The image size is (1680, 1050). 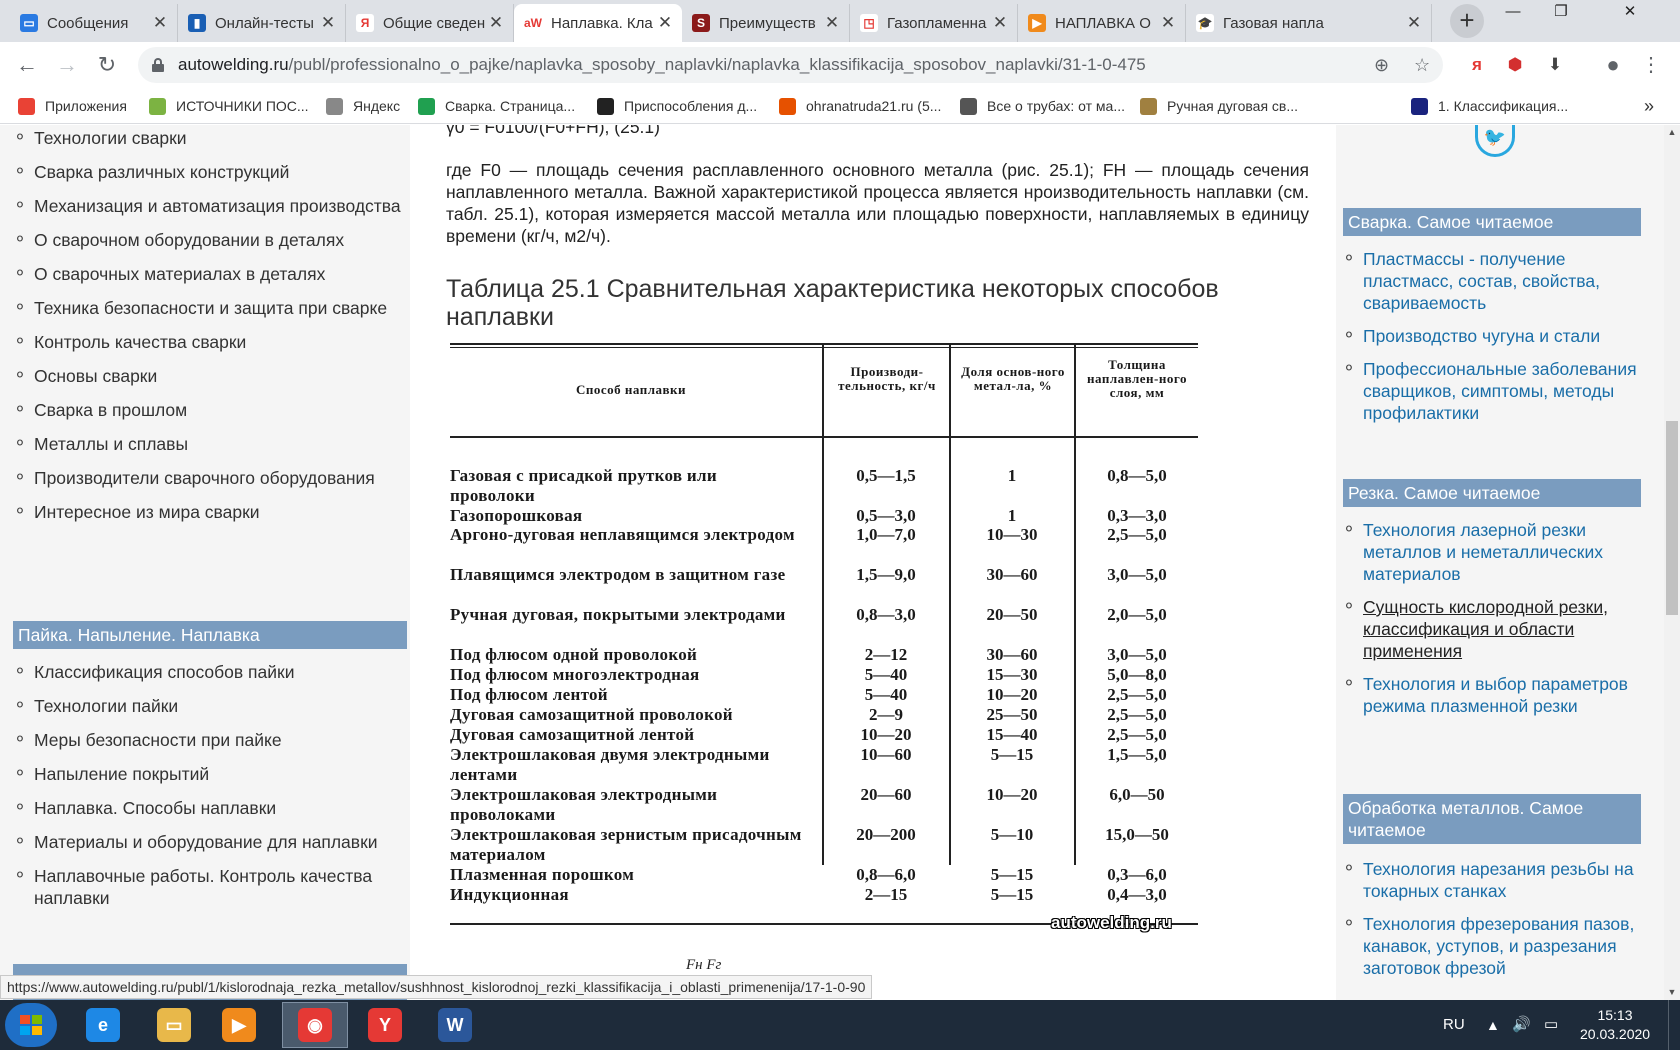 I want to click on bookmark-star-icon: ☆, so click(x=1422, y=65).